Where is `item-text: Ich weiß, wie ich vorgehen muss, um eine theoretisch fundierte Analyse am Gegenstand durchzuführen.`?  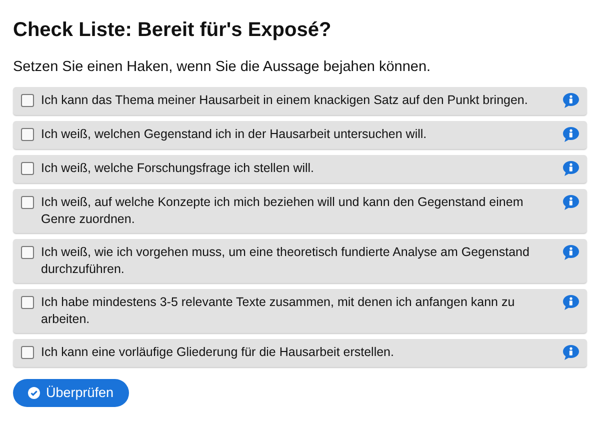
item-text: Ich weiß, wie ich vorgehen muss, um eine theoretisch fundierte Analyse am Gegenstand durchzuführen. is located at coordinates (285, 261).